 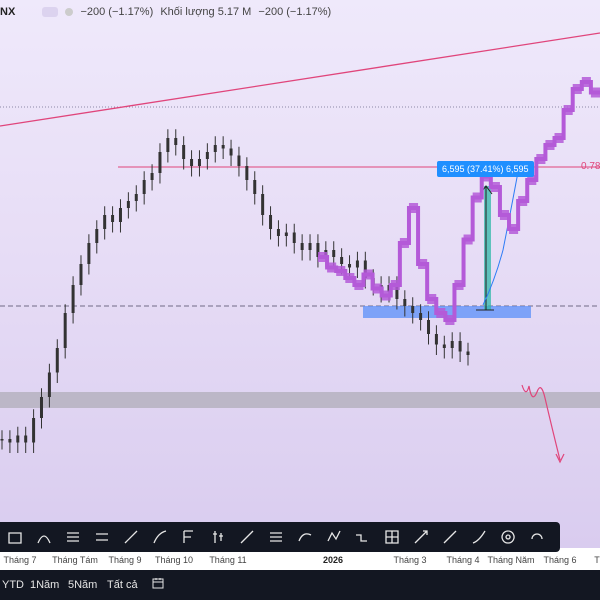 What do you see at coordinates (511, 560) in the screenshot?
I see `x-tick-label: Tháng Năm` at bounding box center [511, 560].